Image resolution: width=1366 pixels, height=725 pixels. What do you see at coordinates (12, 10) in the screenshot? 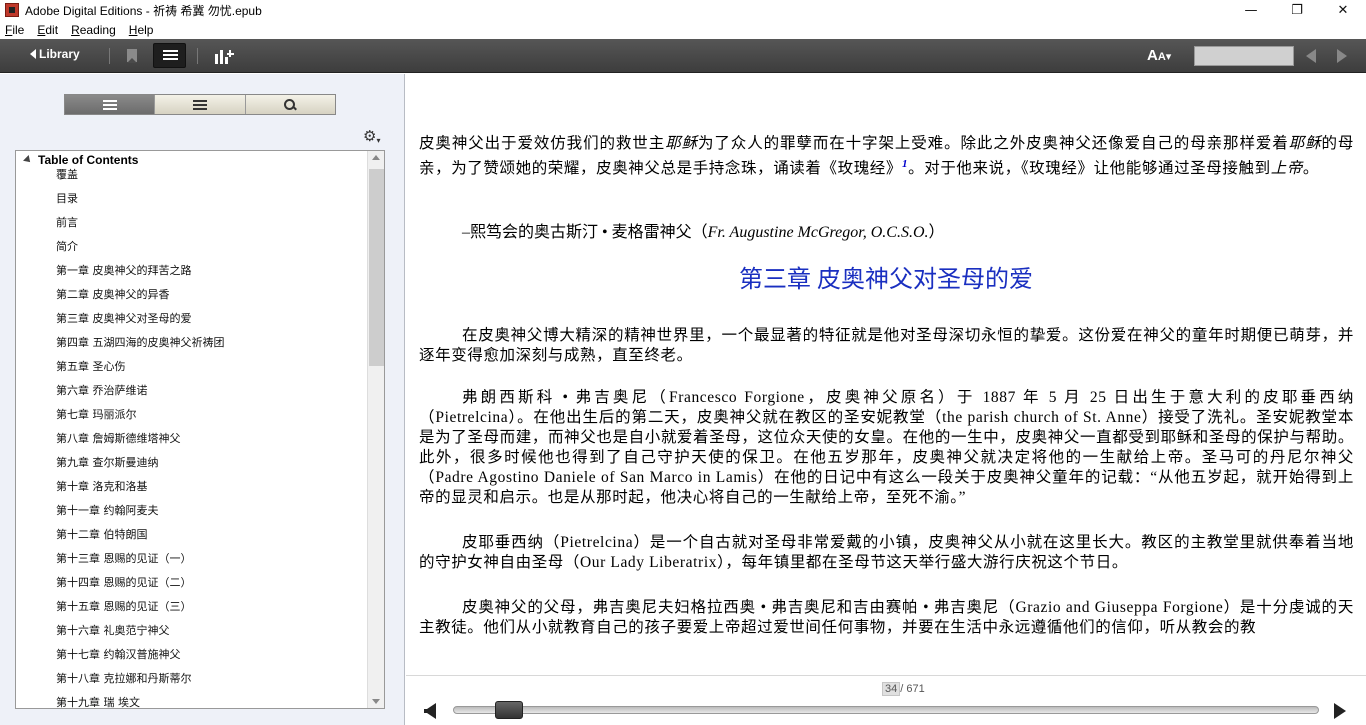
I see `app-icon` at bounding box center [12, 10].